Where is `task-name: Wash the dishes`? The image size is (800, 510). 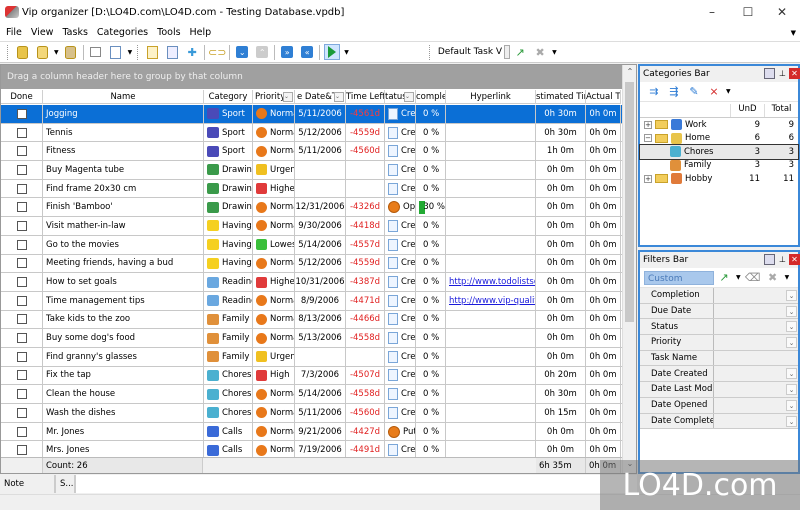 task-name: Wash the dishes is located at coordinates (80, 413).